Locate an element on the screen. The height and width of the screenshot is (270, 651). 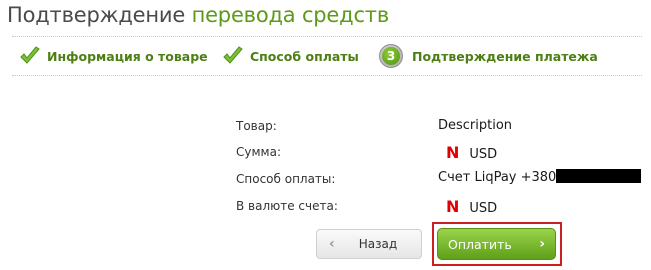
amount-value: N USD is located at coordinates (471, 152).